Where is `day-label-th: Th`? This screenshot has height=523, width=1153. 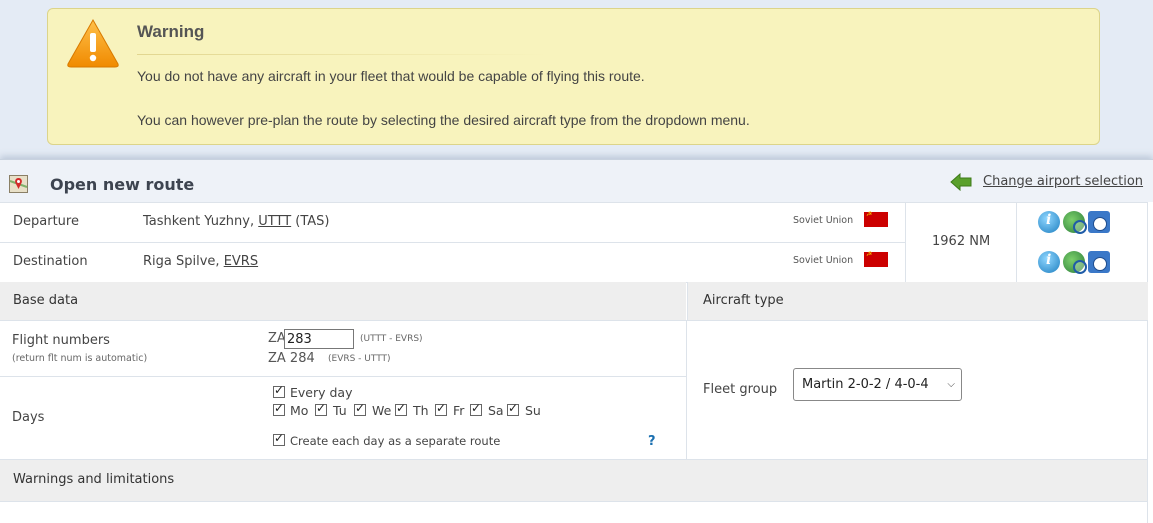
day-label-th: Th is located at coordinates (421, 410).